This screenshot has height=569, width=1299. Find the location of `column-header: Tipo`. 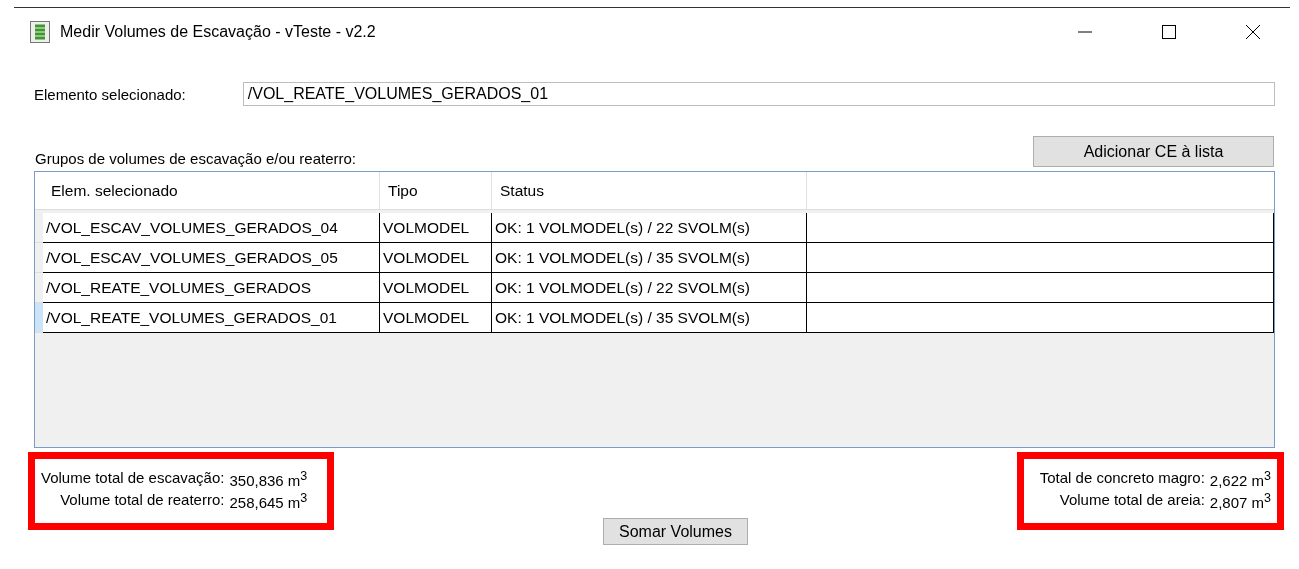

column-header: Tipo is located at coordinates (436, 190).